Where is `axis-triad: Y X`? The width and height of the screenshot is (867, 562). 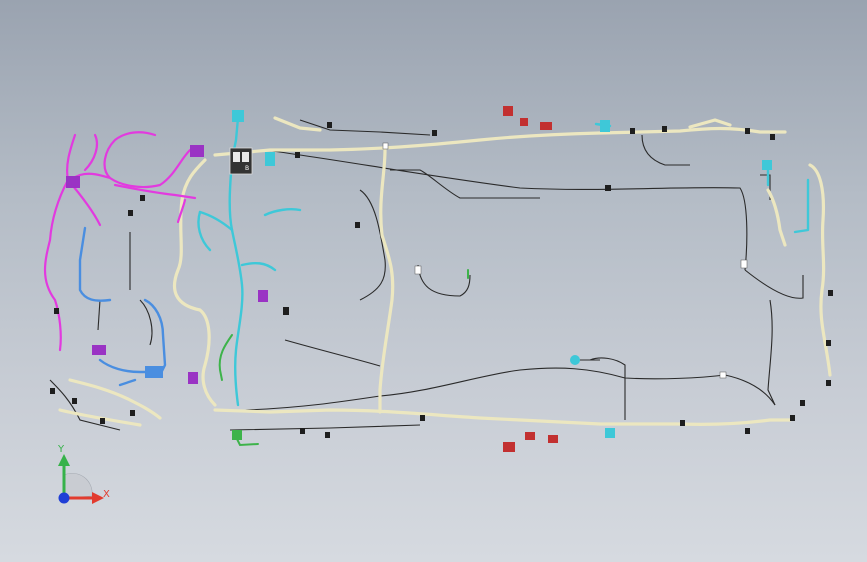 axis-triad: Y X is located at coordinates (83, 474).